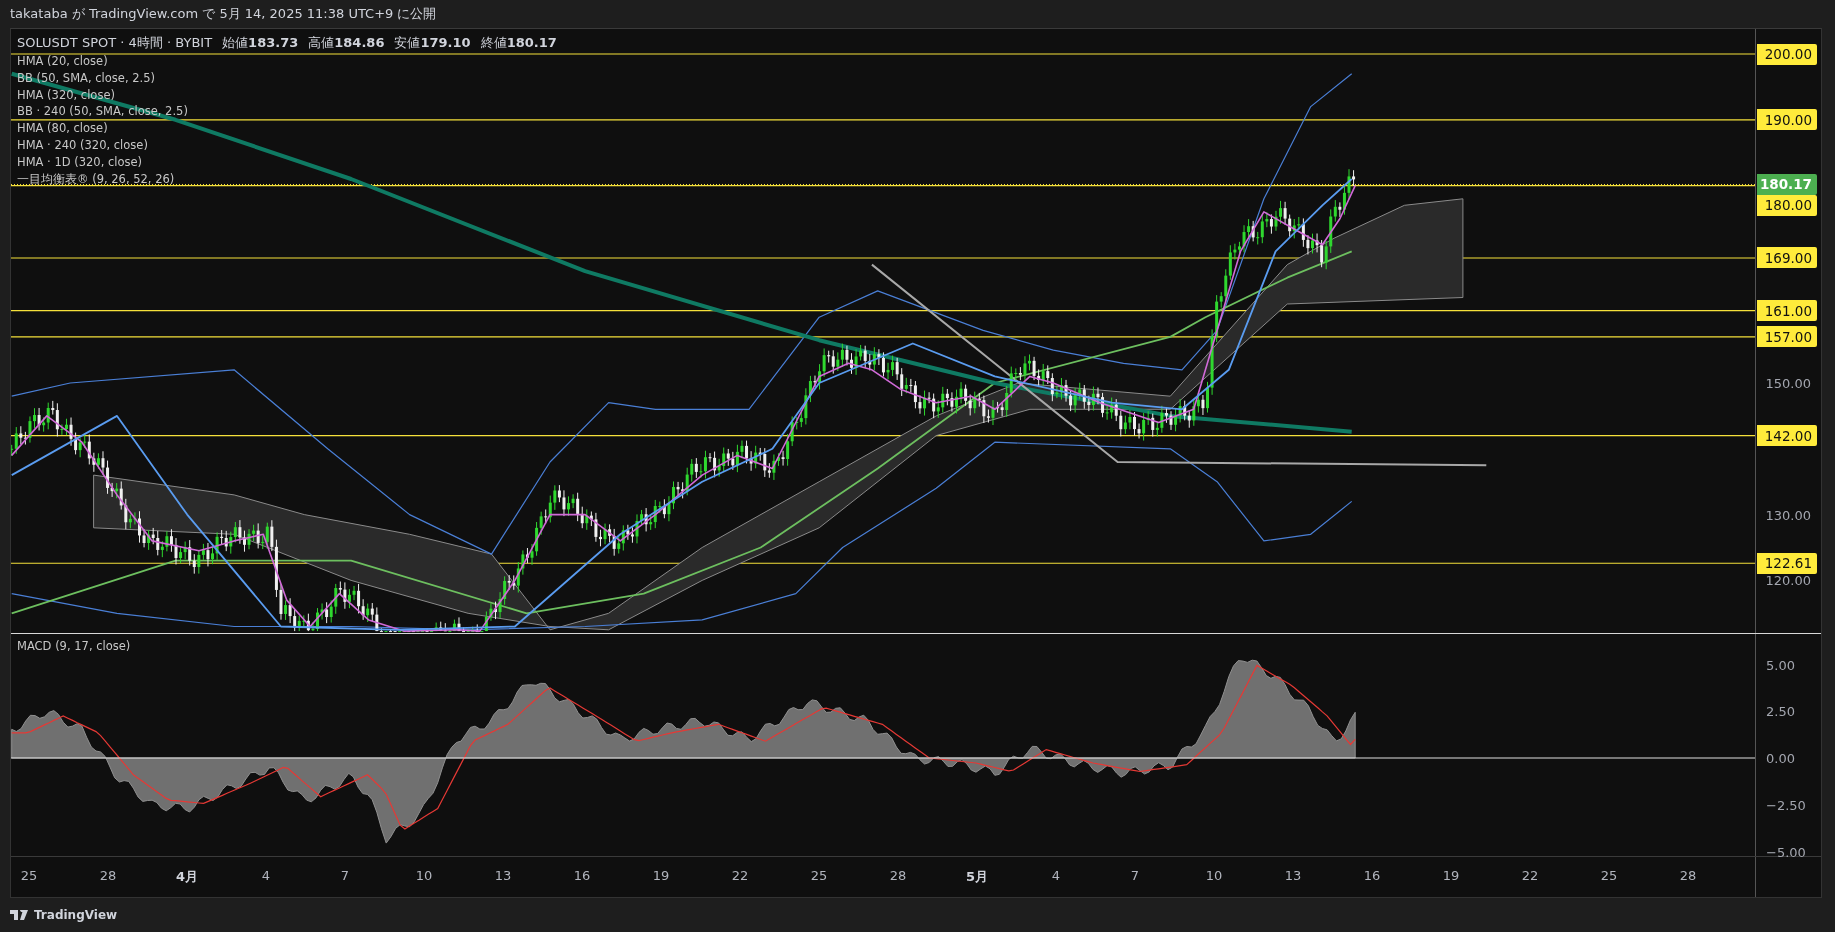 The height and width of the screenshot is (932, 1835). Describe the element at coordinates (1787, 184) in the screenshot. I see `current-price-label: 180.17` at that location.